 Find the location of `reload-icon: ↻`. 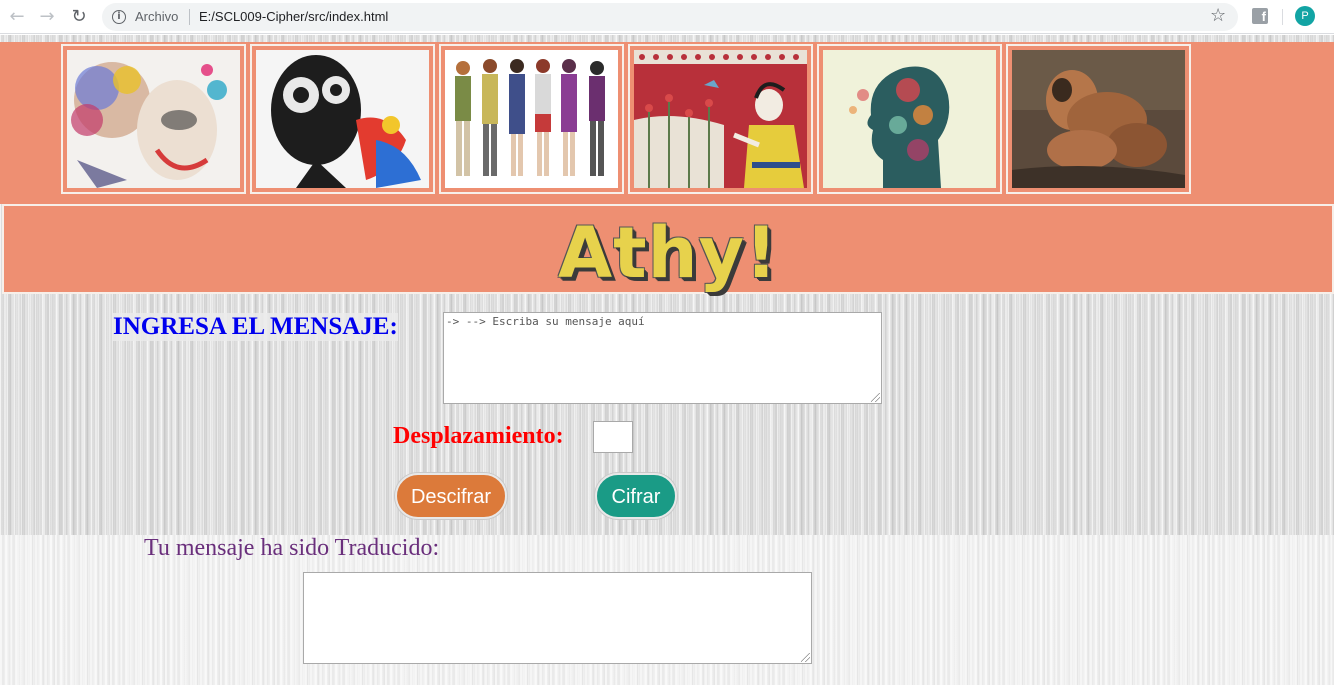

reload-icon: ↻ is located at coordinates (79, 17).